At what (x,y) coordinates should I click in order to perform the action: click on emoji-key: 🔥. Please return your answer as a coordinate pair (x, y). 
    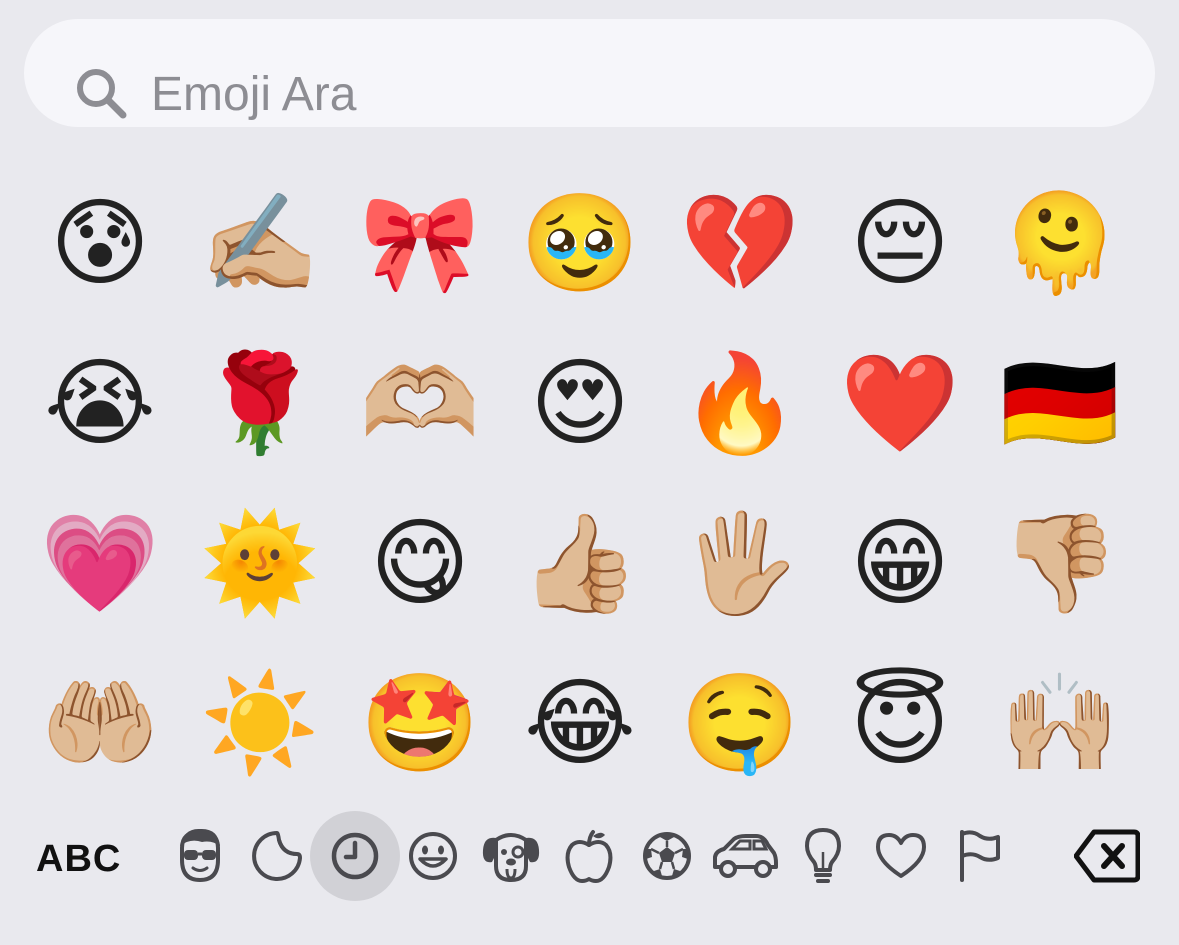
    Looking at the image, I should click on (740, 403).